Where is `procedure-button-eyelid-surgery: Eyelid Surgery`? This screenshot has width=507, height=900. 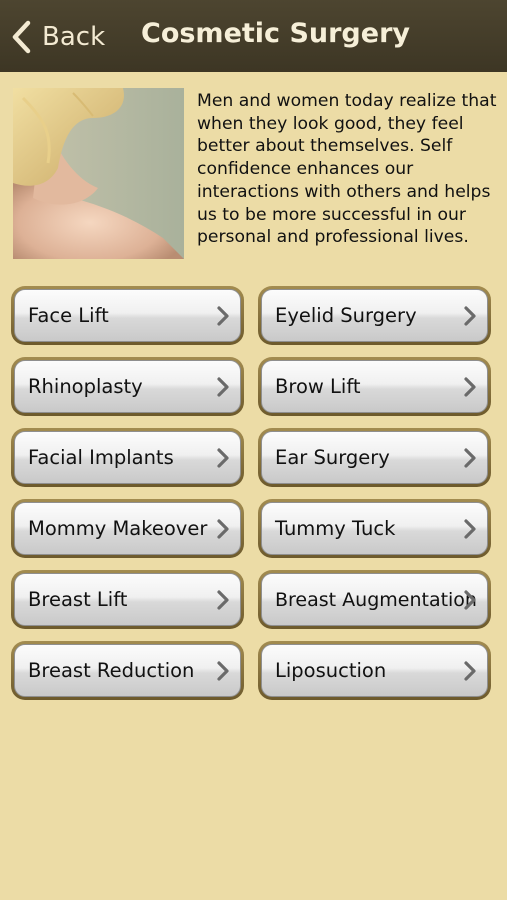
procedure-button-eyelid-surgery: Eyelid Surgery is located at coordinates (374, 315).